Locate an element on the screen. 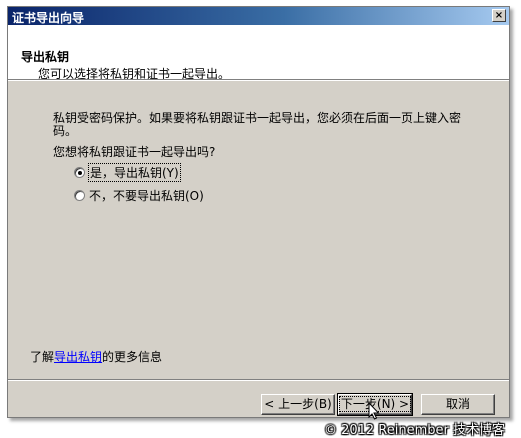 The width and height of the screenshot is (521, 438). cancel-button-label: 取消 is located at coordinates (457, 404).